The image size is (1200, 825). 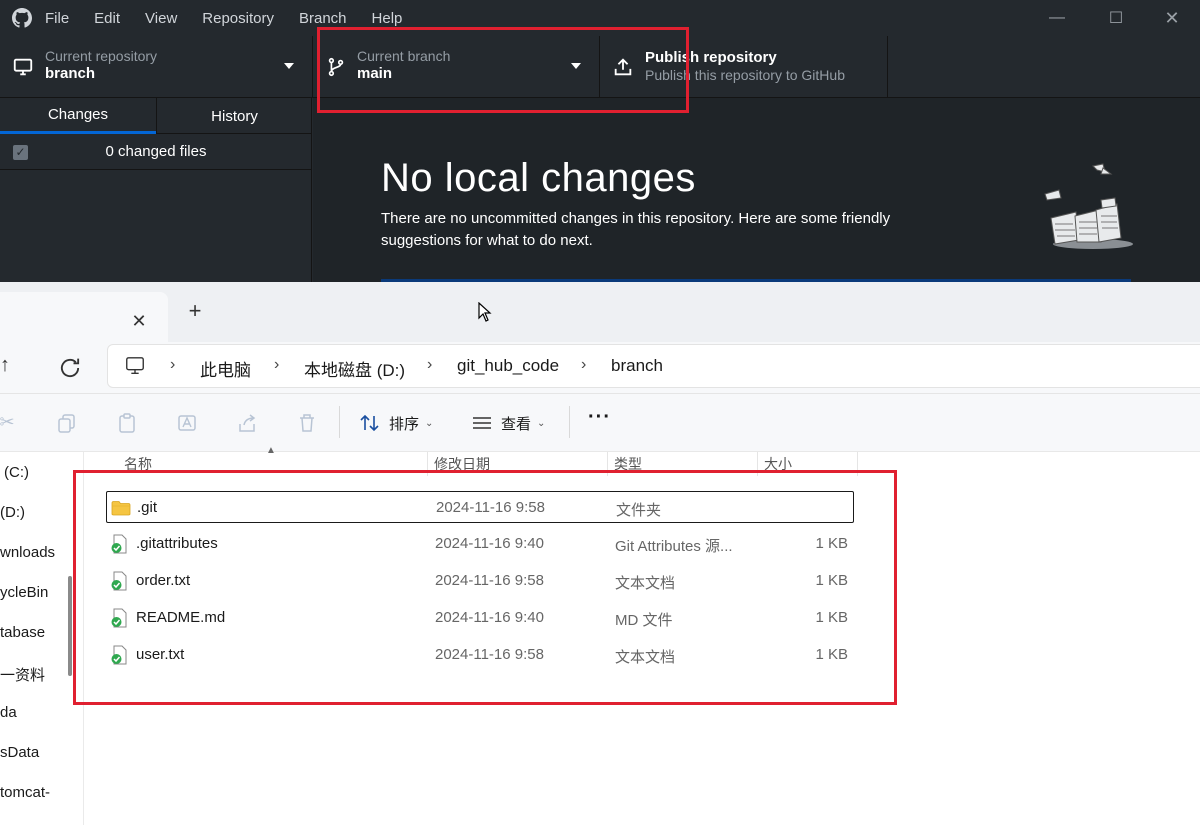 I want to click on rename-icon, so click(x=187, y=423).